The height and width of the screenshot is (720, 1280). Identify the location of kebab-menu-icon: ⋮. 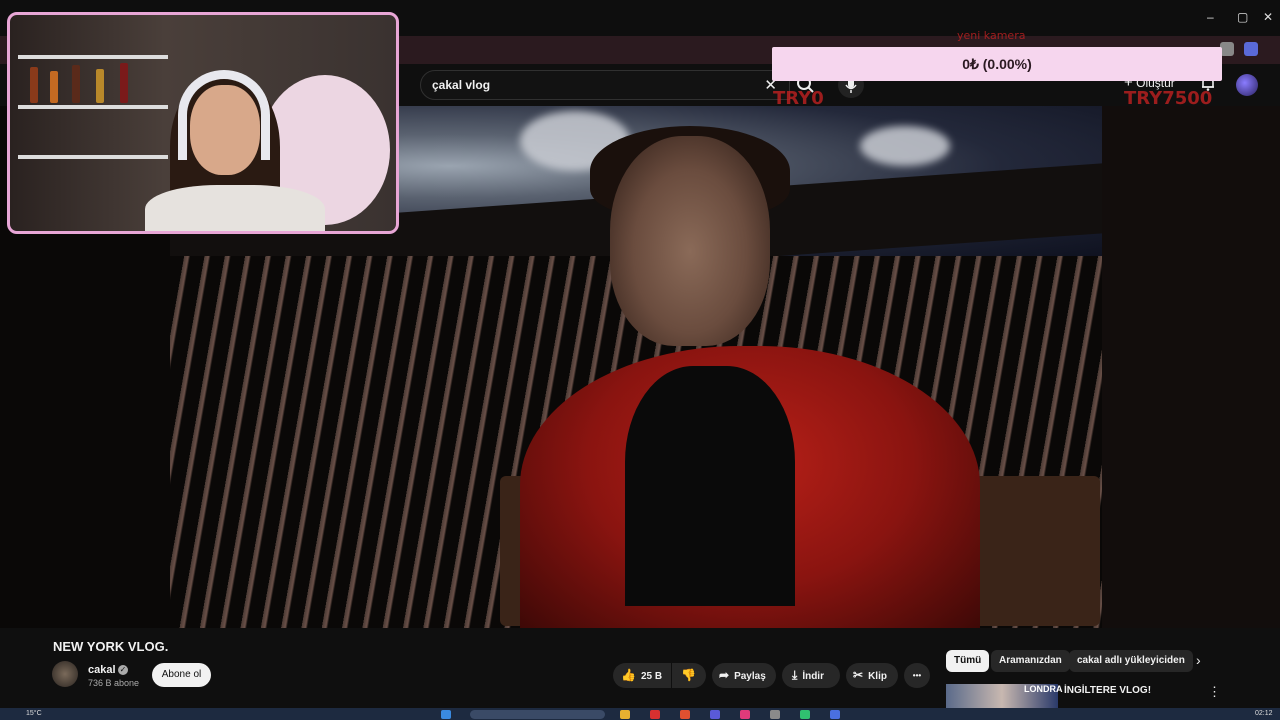
(1214, 692).